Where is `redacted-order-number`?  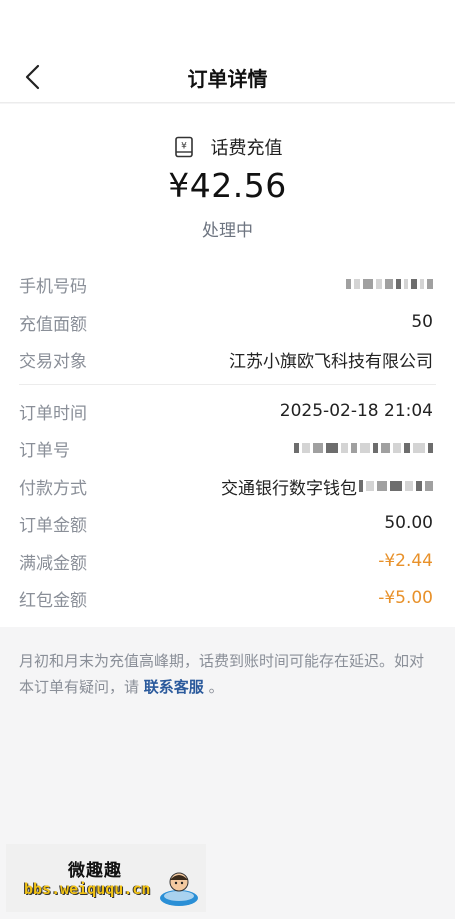
redacted-order-number is located at coordinates (363, 448).